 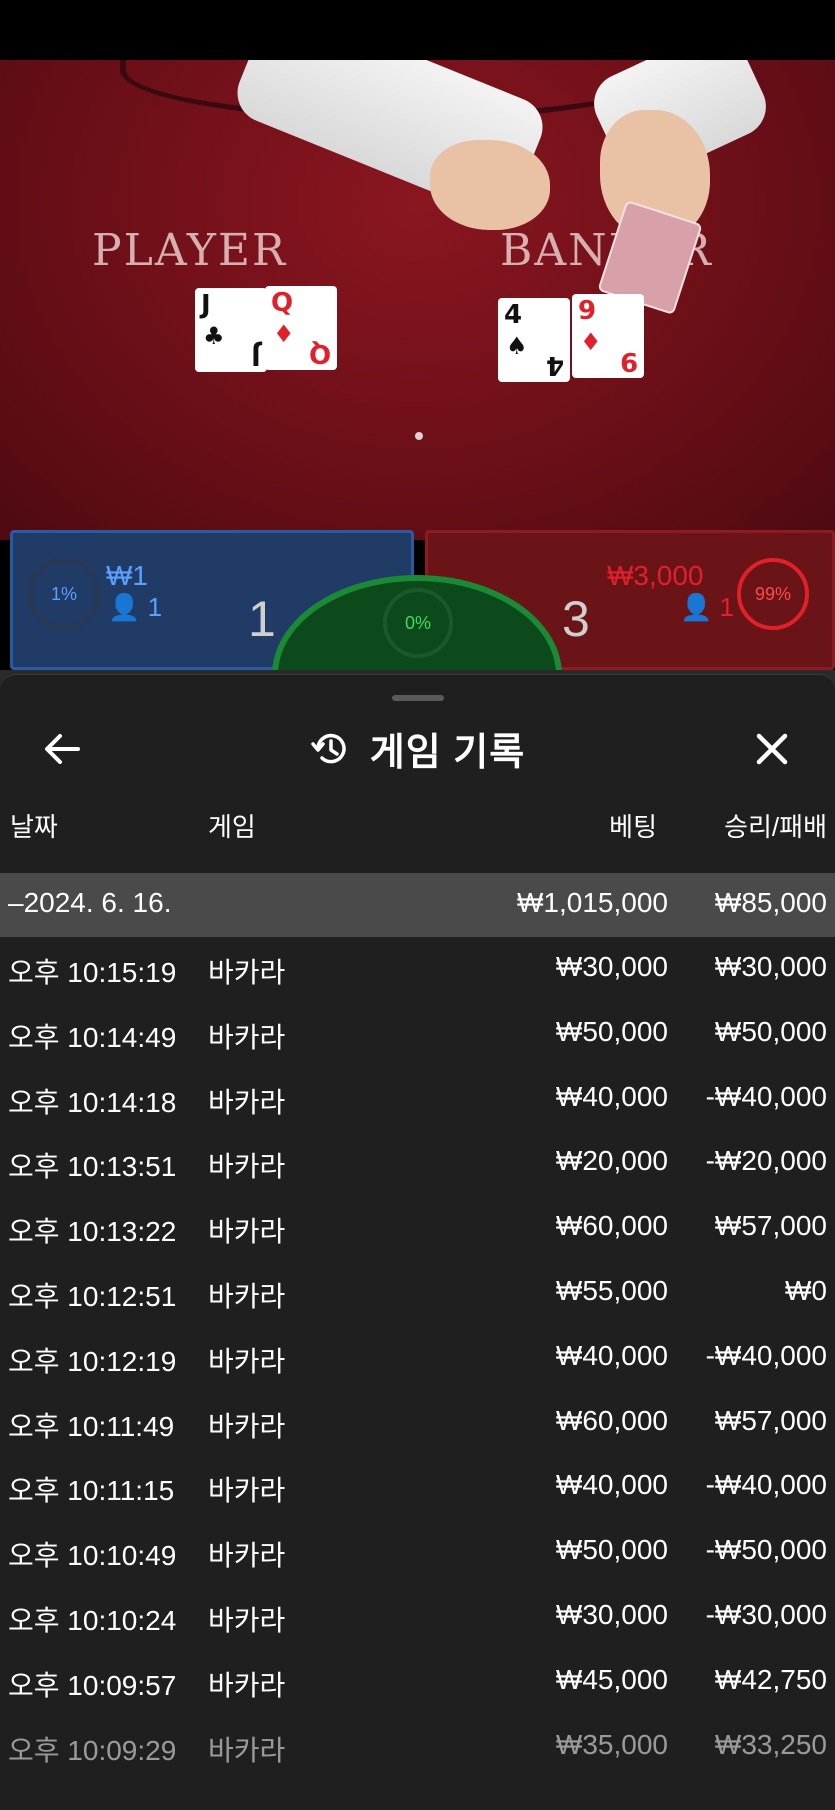 I want to click on row-result: ₩42,750, so click(x=770, y=1679).